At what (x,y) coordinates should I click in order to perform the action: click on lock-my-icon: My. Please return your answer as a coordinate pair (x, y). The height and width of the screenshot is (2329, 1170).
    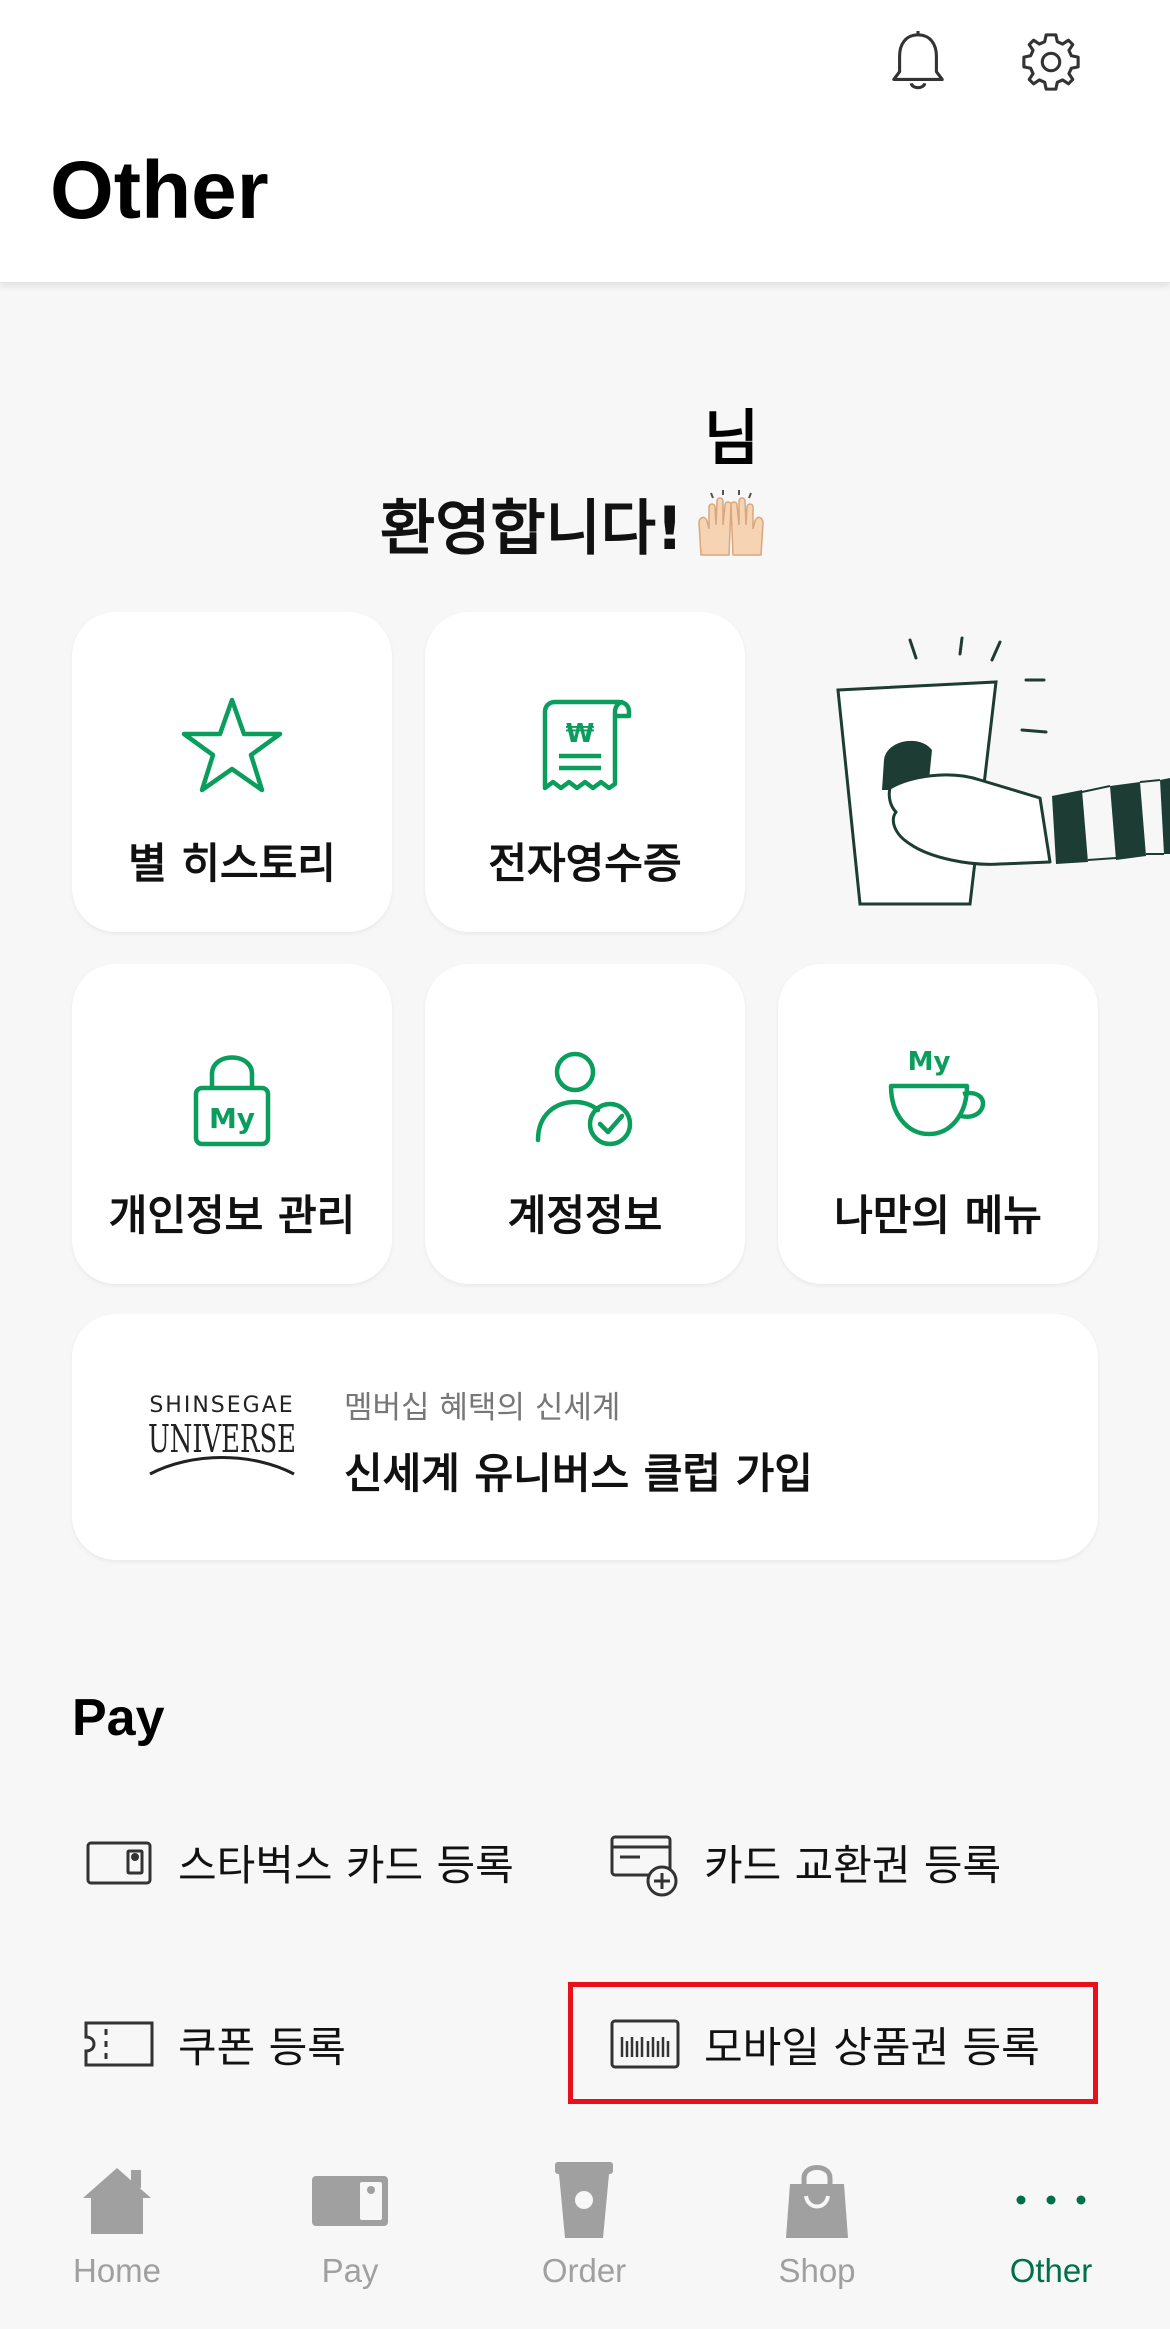
    Looking at the image, I should click on (232, 1099).